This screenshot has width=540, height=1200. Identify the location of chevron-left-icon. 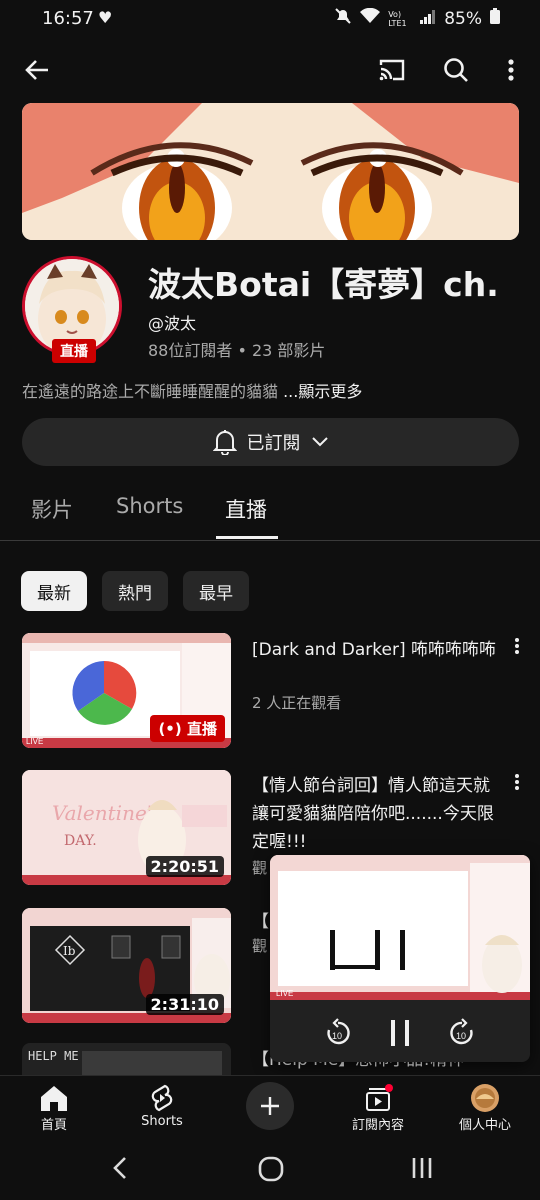
(119, 1168).